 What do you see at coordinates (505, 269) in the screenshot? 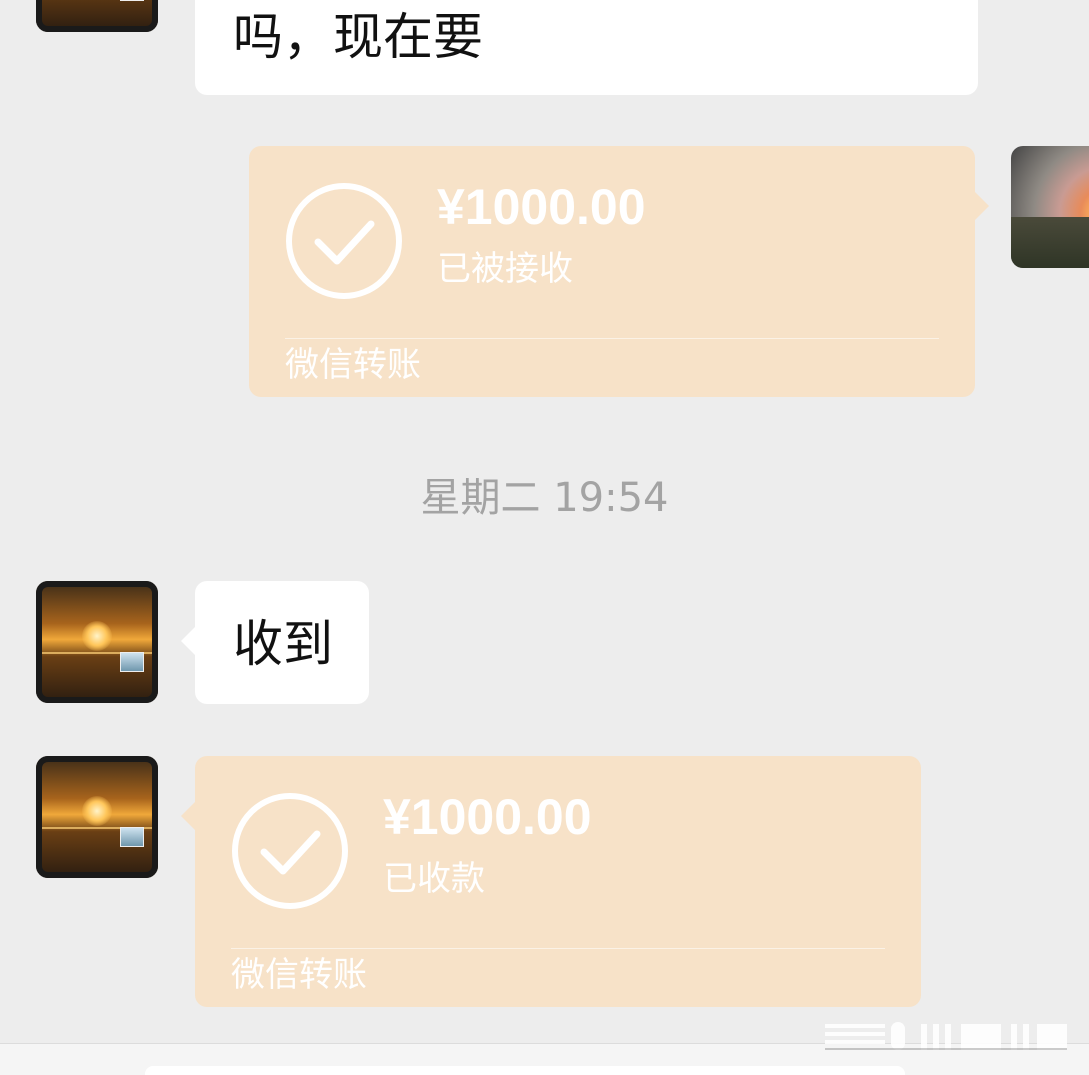
I see `transfer-status: 已被接收` at bounding box center [505, 269].